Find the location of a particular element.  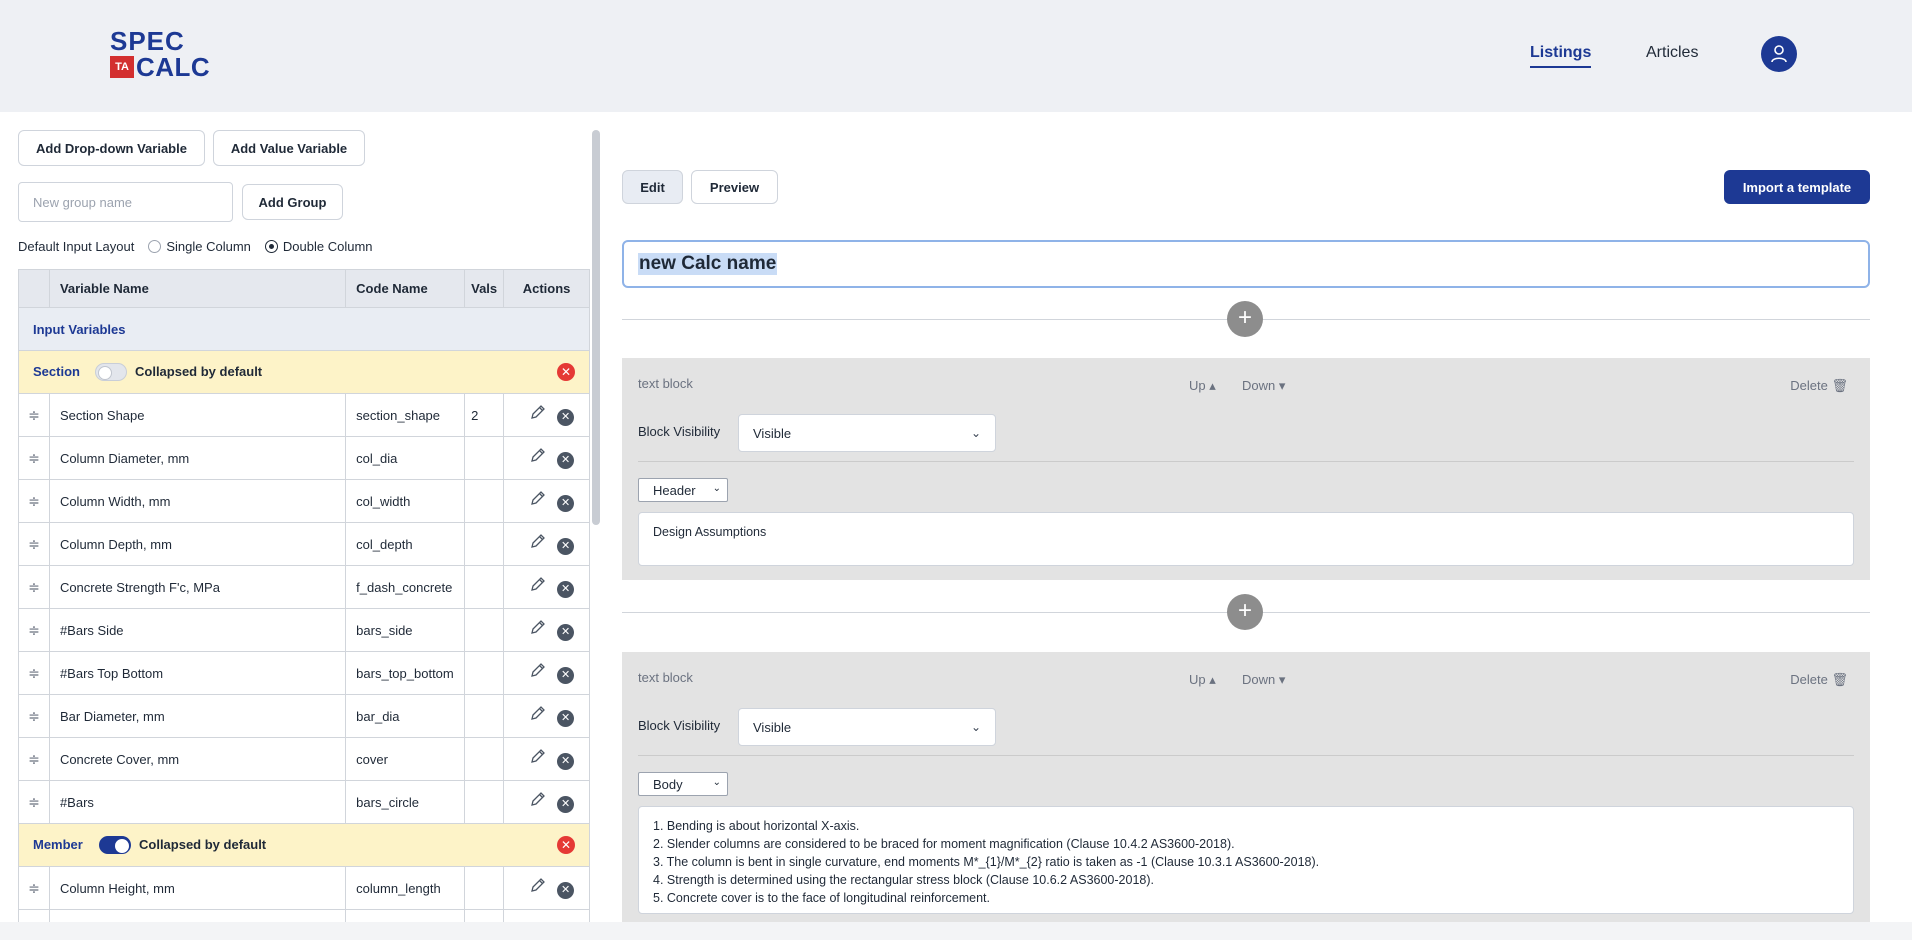

left-panel-scrollbar is located at coordinates (596, 327).